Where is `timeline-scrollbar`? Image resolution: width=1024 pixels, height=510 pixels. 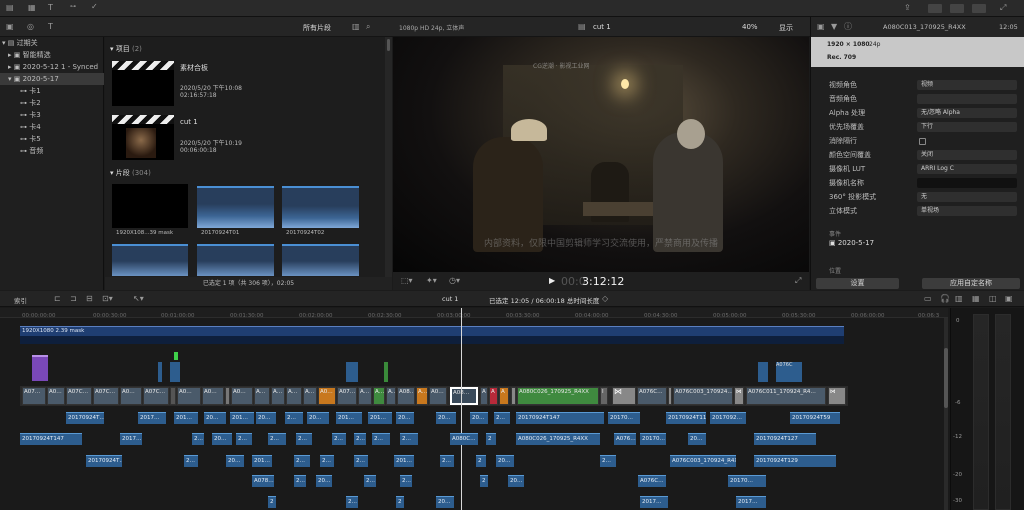 timeline-scrollbar is located at coordinates (946, 414).